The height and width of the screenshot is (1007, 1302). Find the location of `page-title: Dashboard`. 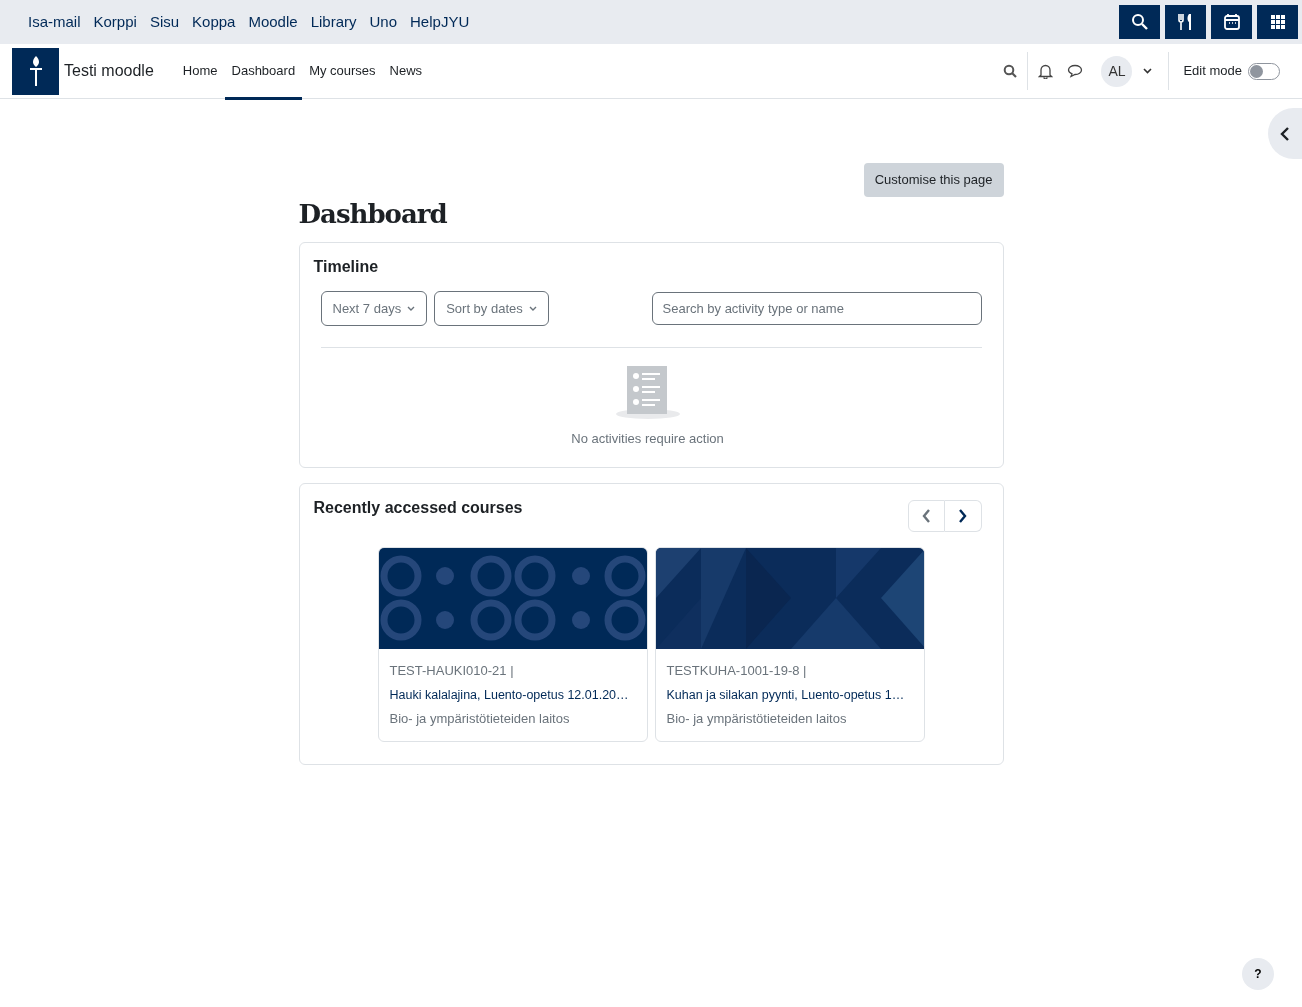

page-title: Dashboard is located at coordinates (373, 214).